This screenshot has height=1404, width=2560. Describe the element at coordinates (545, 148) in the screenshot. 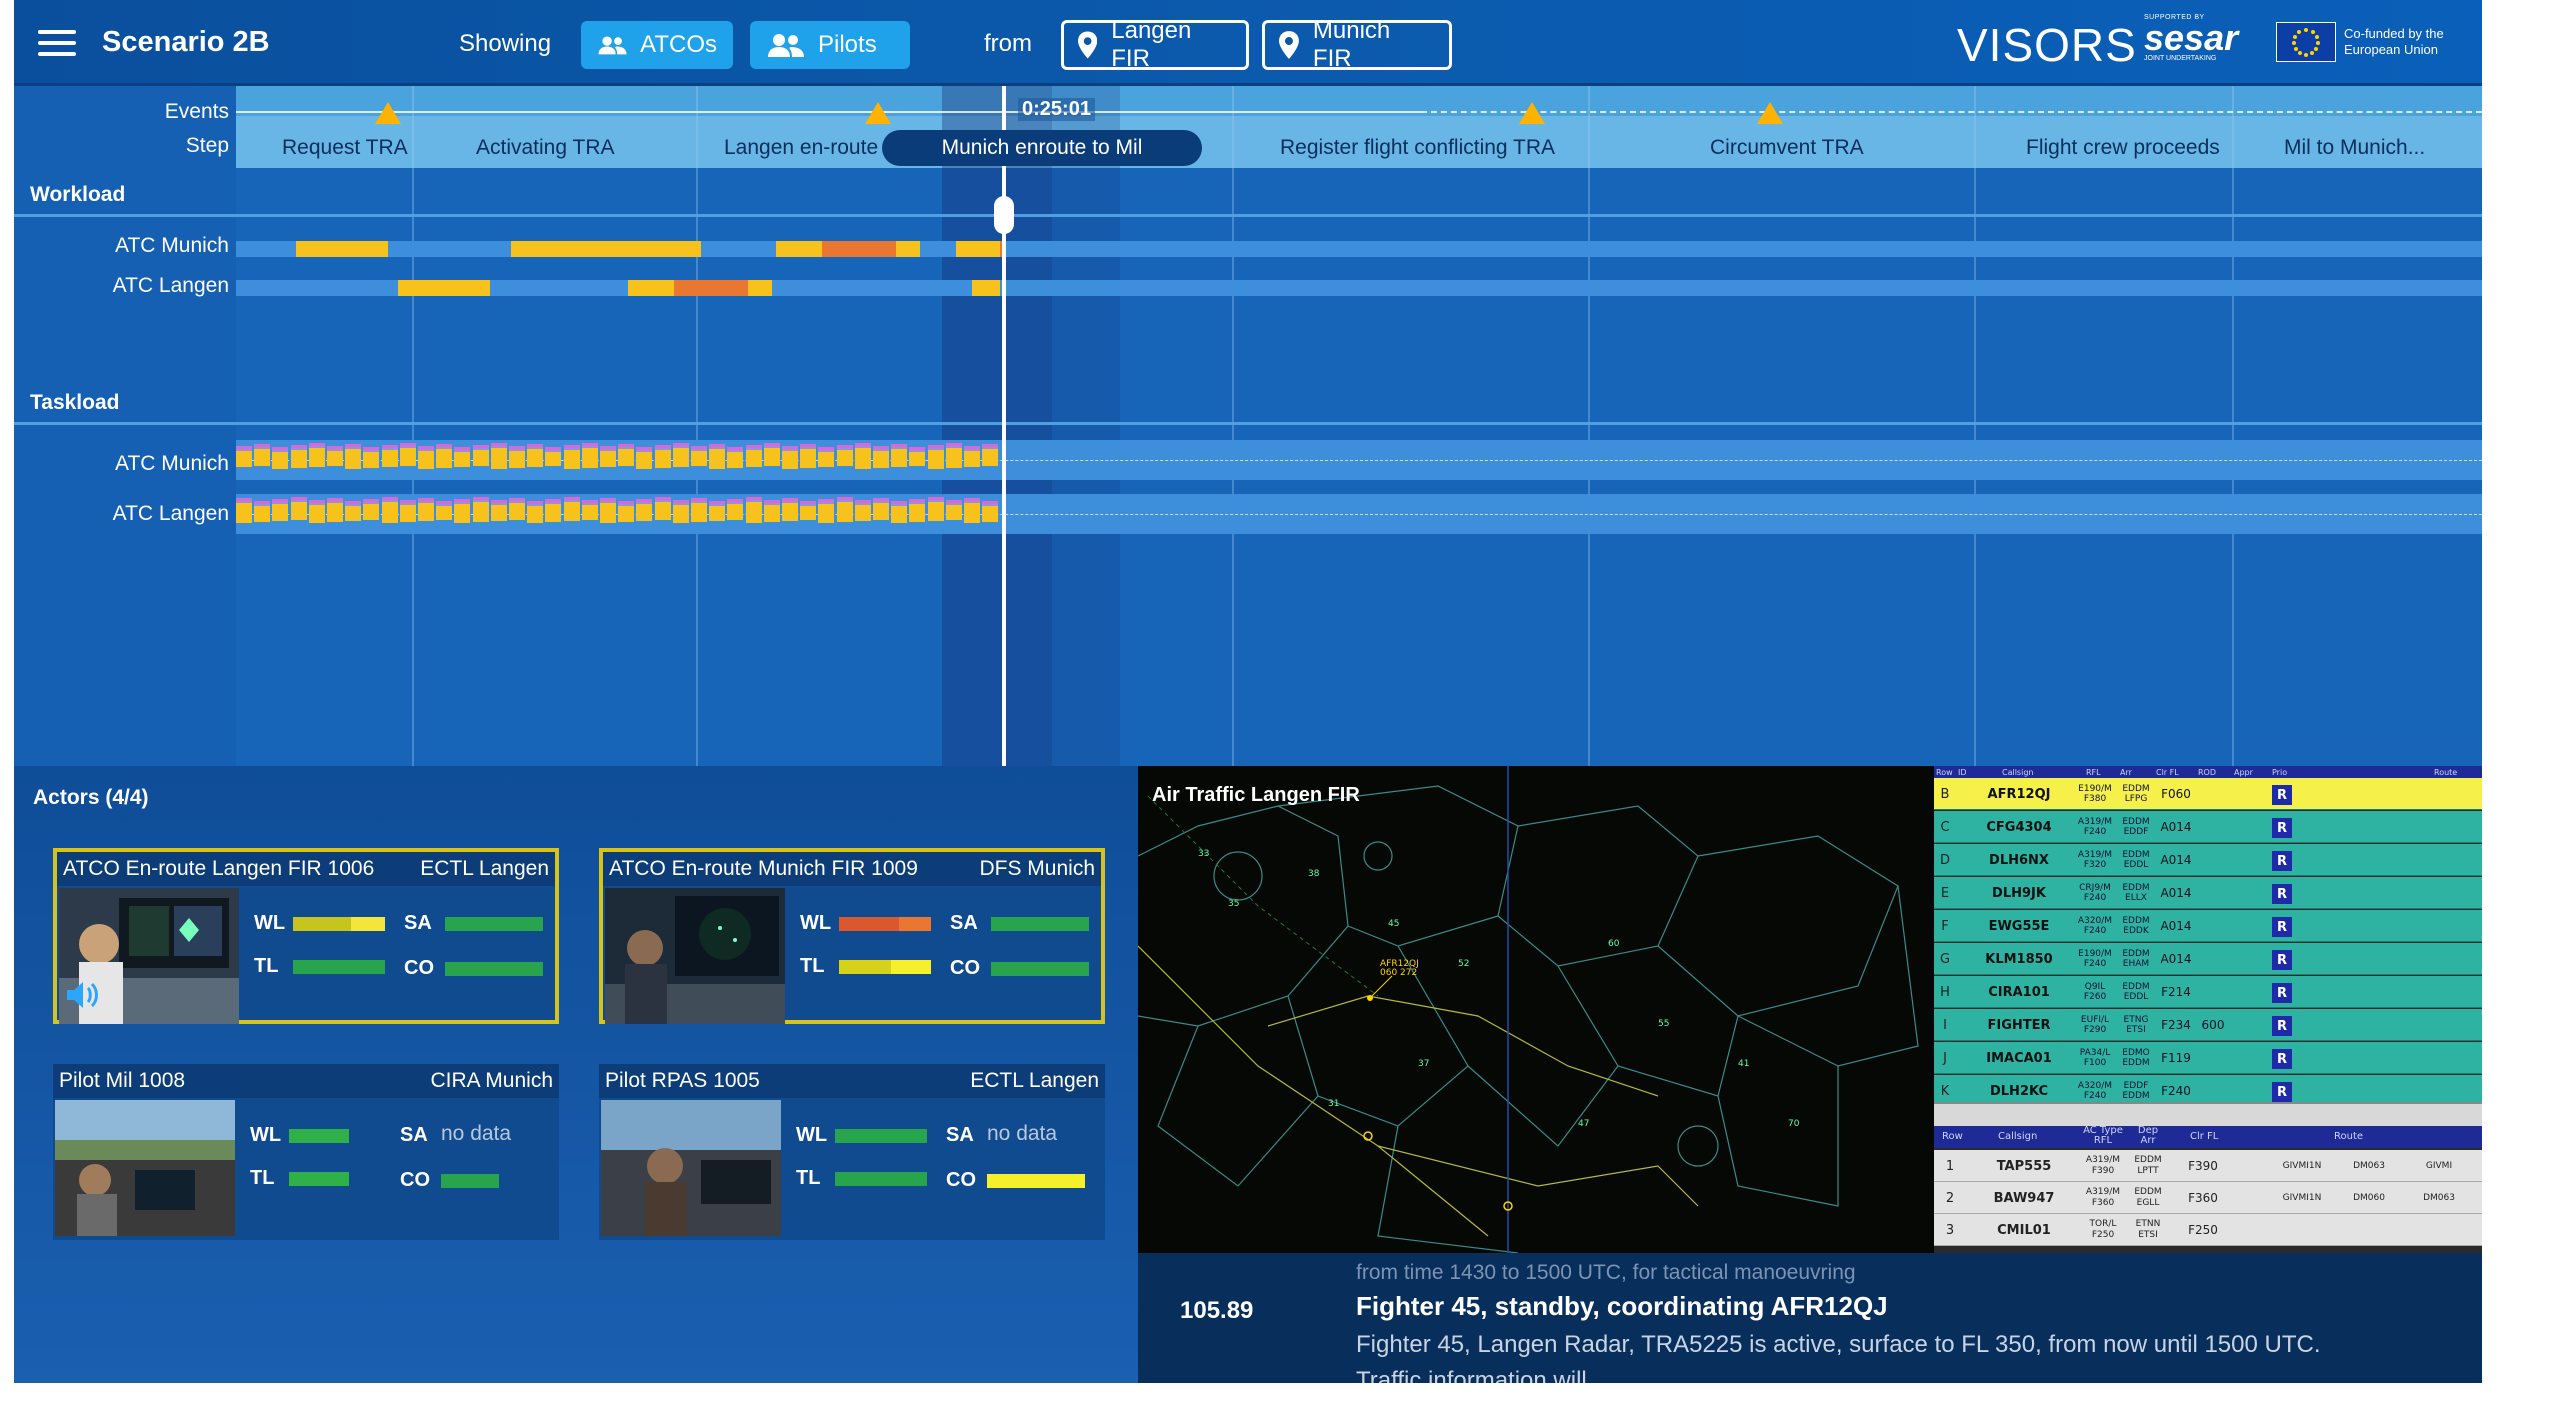

I see `step-label: Activating TRA` at that location.